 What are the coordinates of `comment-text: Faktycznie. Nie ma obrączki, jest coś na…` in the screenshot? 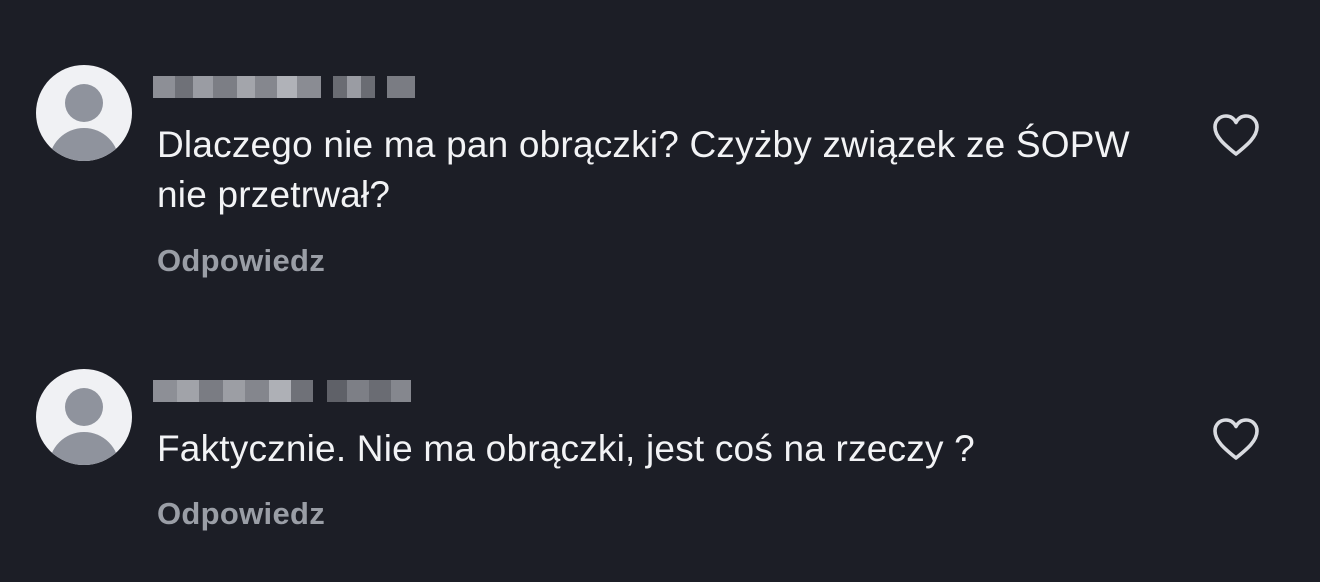 It's located at (566, 448).